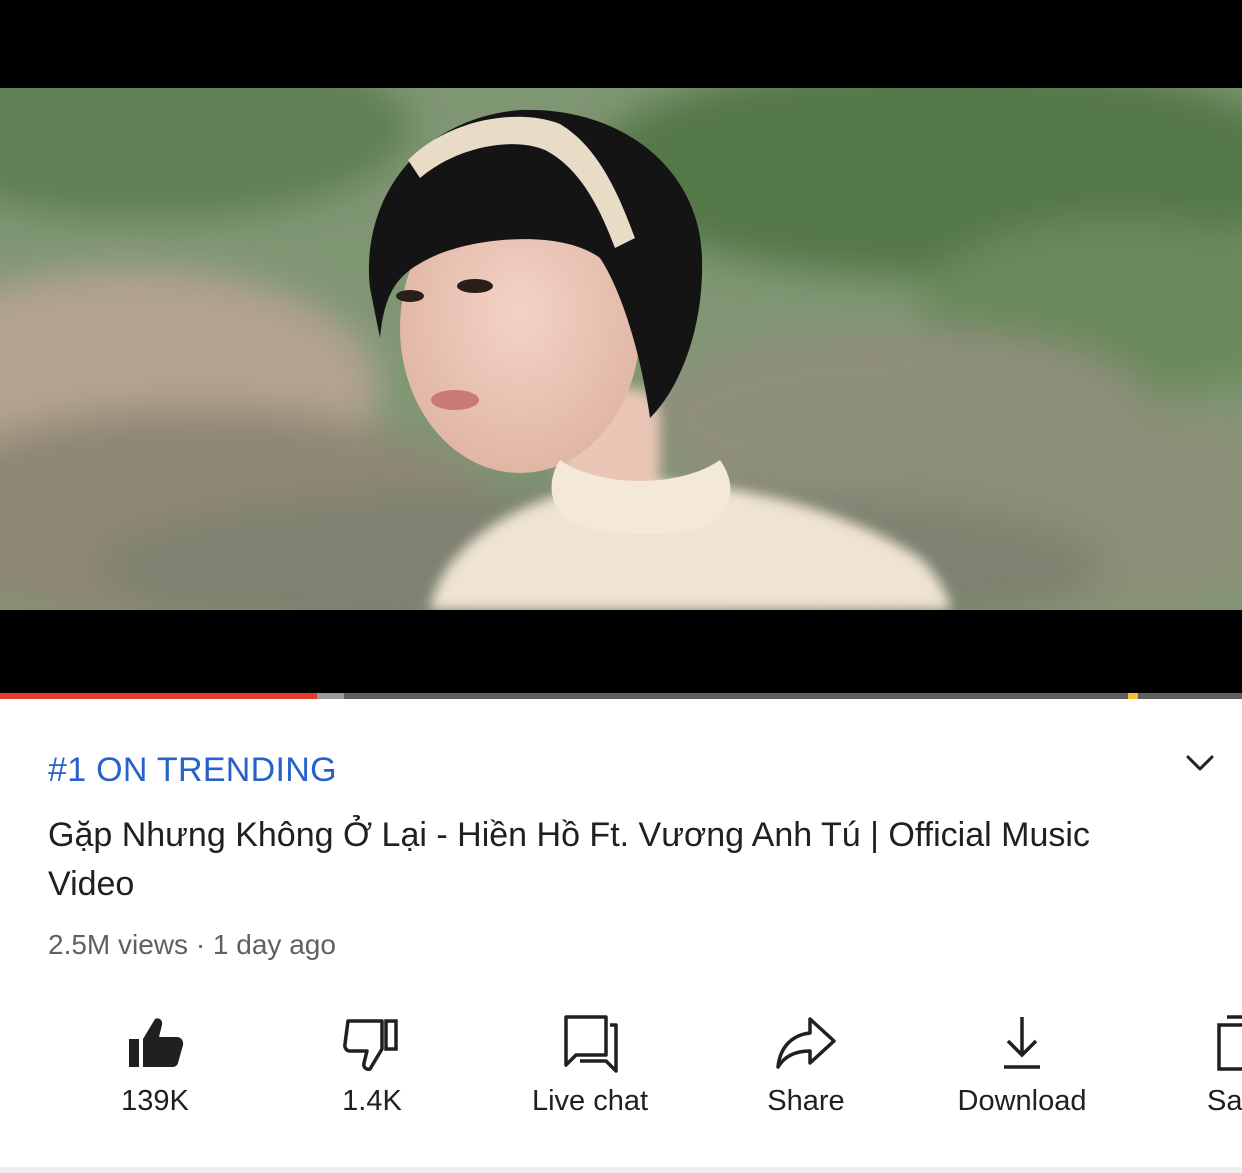  Describe the element at coordinates (806, 1101) in the screenshot. I see `share-label: Share` at that location.